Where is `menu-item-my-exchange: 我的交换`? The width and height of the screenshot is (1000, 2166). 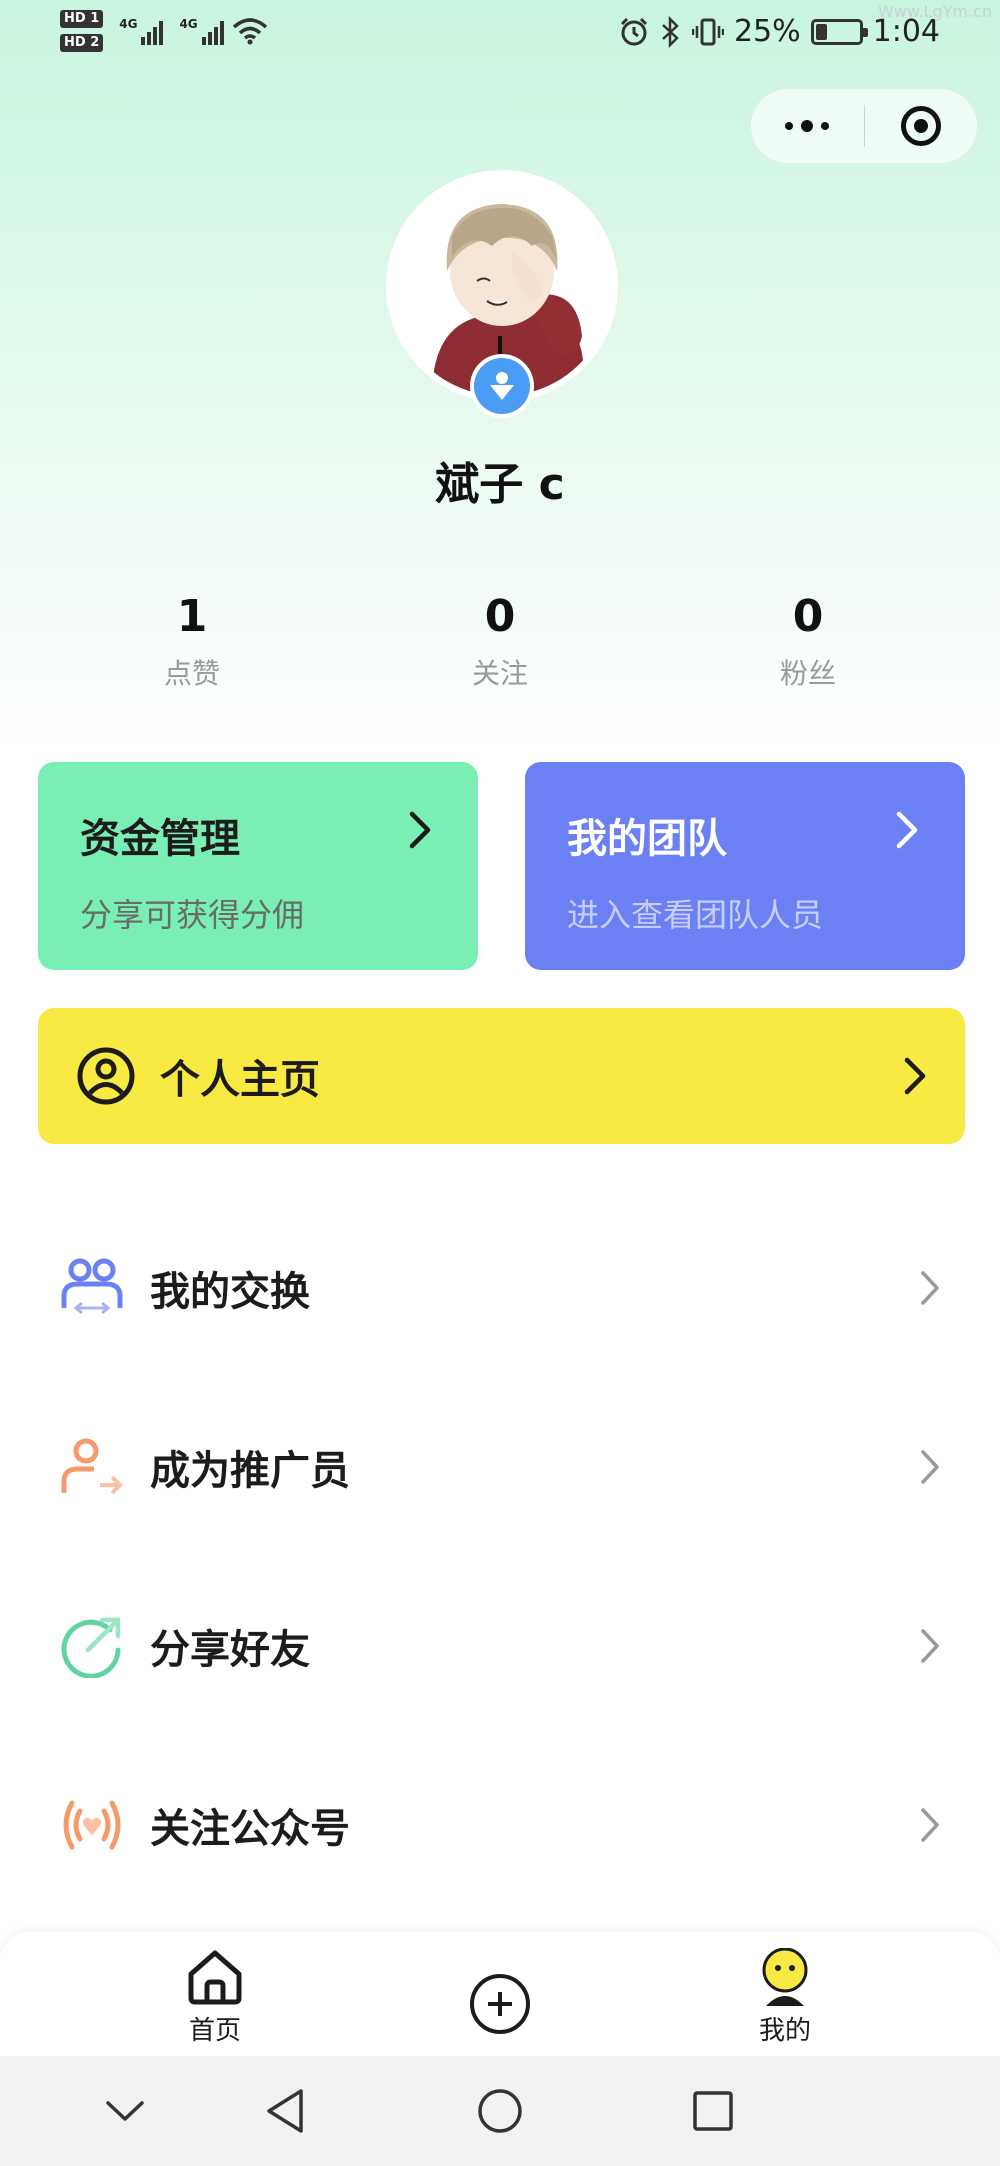 menu-item-my-exchange: 我的交换 is located at coordinates (500, 1288).